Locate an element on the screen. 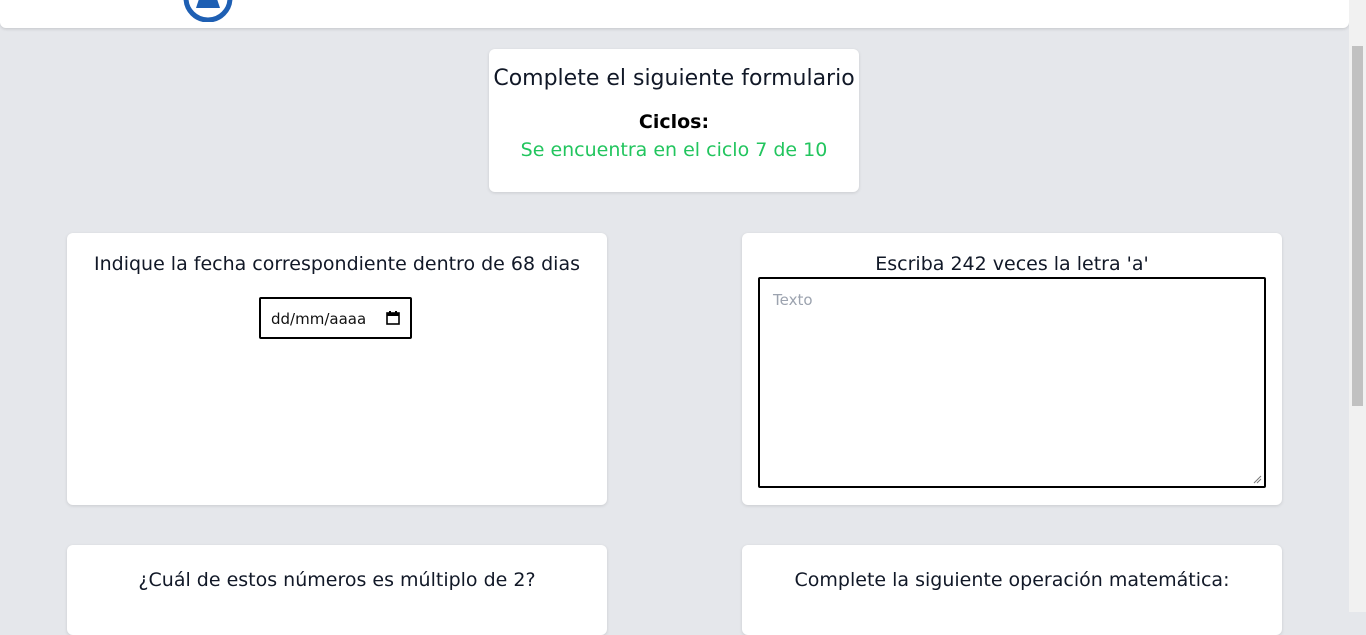 The width and height of the screenshot is (1366, 635). page-scrollbar is located at coordinates (1357, 306).